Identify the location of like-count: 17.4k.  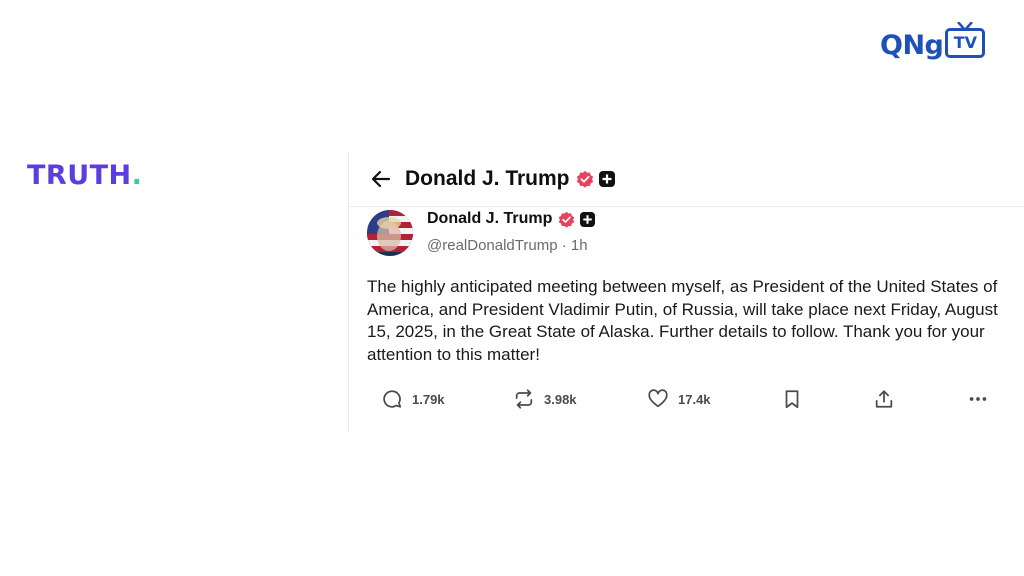
(694, 399).